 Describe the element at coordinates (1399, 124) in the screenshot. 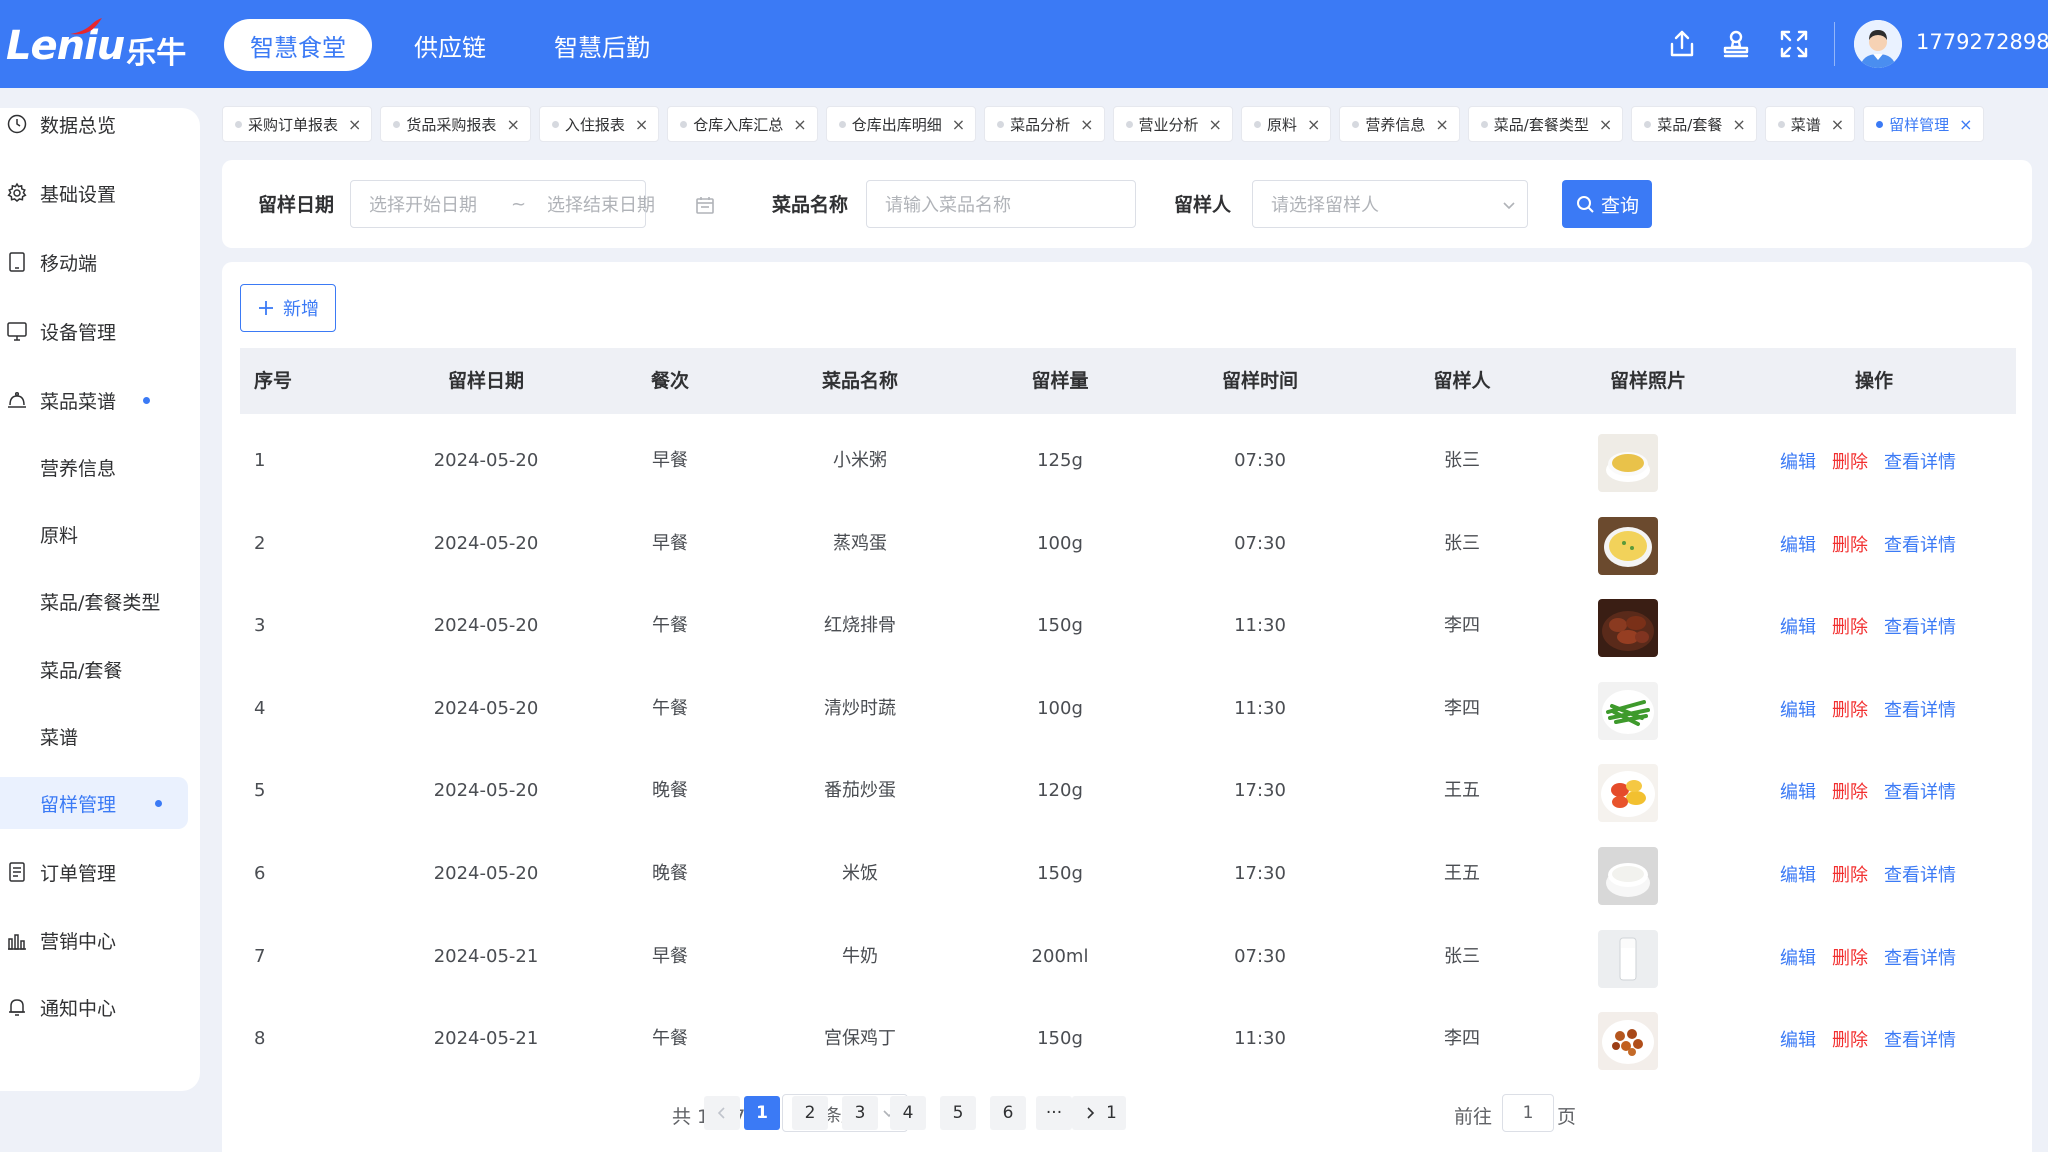

I see `tag-tab-8: 营养信息 ×` at that location.